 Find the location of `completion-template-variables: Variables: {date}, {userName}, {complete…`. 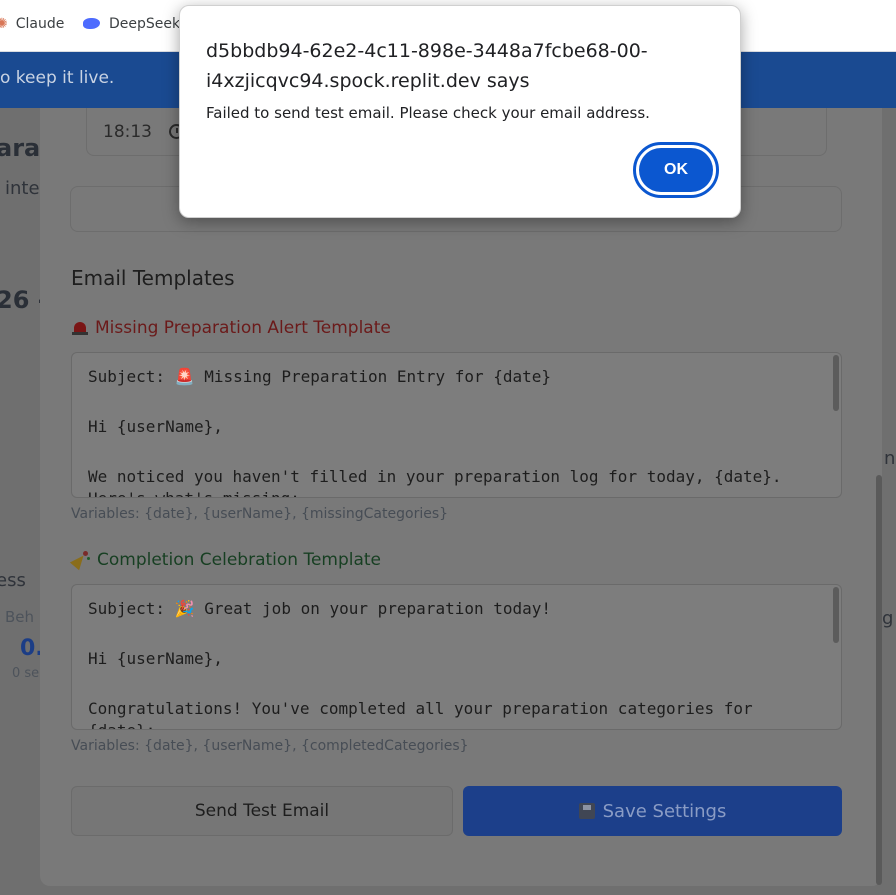

completion-template-variables: Variables: {date}, {userName}, {complete… is located at coordinates (270, 746).